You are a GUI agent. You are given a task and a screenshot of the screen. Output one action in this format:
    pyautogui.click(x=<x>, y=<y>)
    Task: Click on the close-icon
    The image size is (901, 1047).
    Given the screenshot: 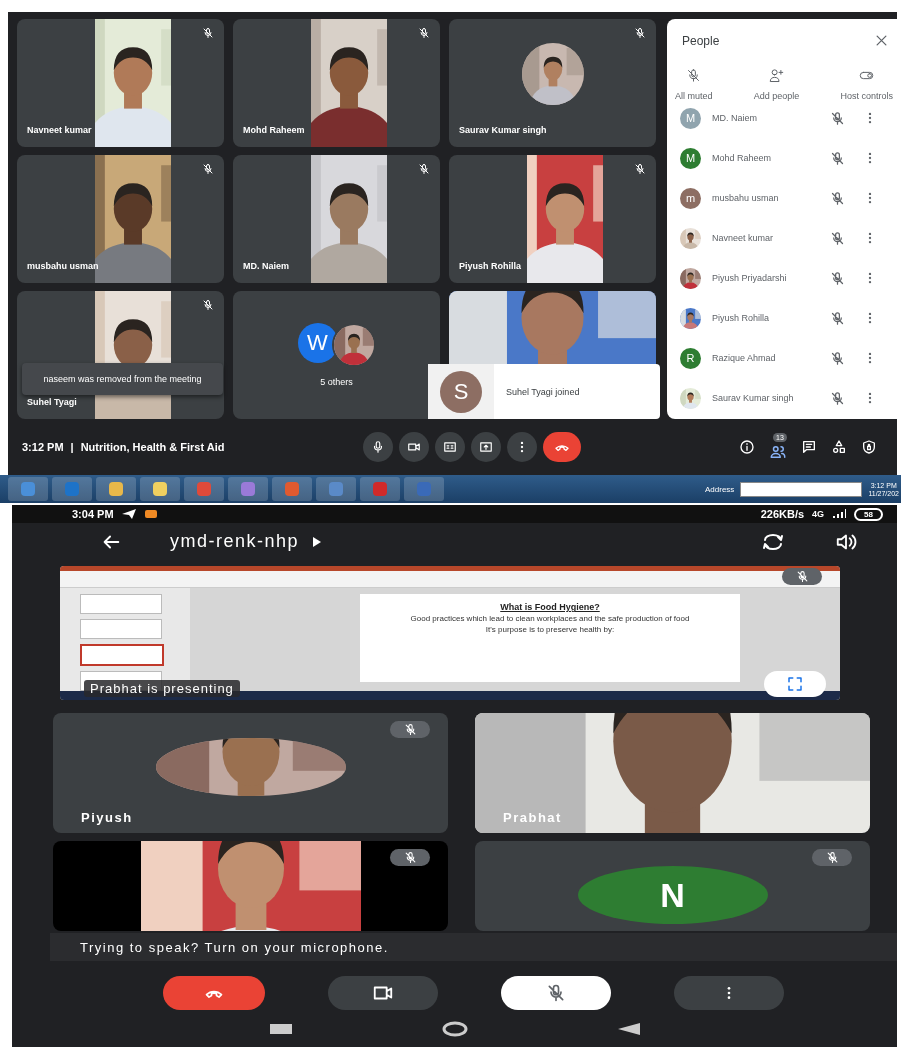 What is the action you would take?
    pyautogui.click(x=881, y=40)
    